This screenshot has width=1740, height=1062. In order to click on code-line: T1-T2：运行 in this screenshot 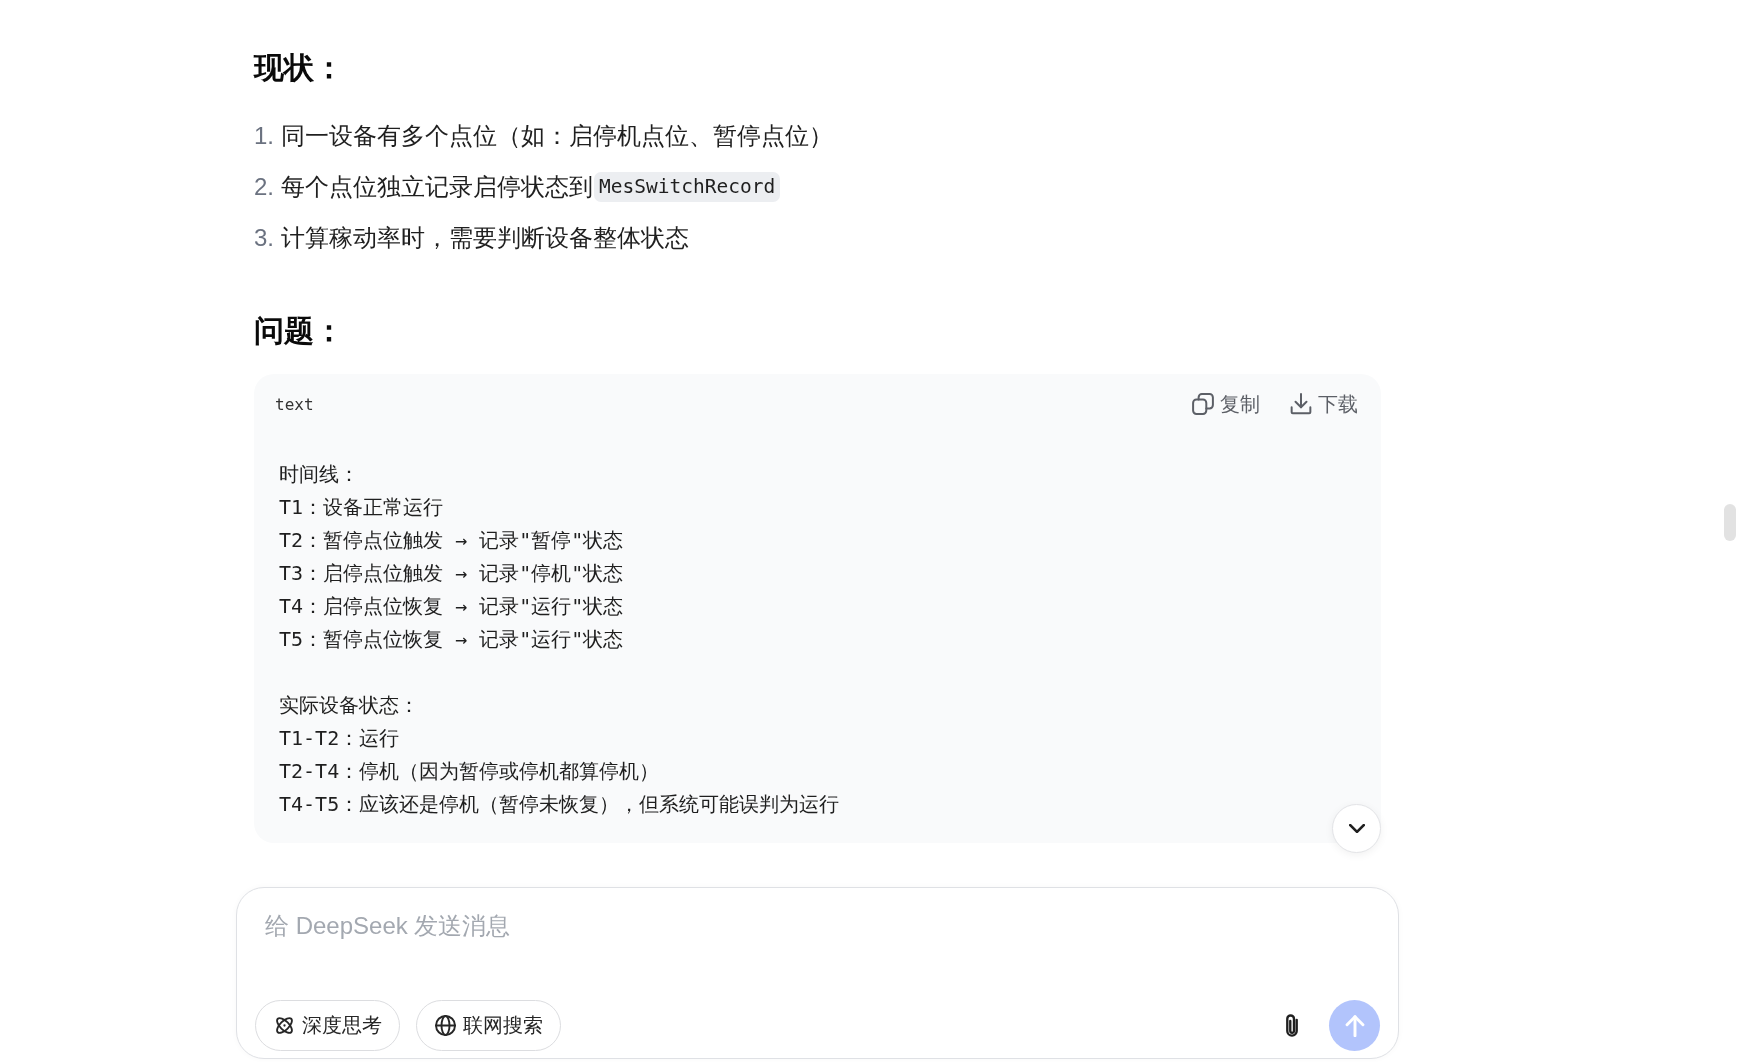, I will do `click(339, 738)`.